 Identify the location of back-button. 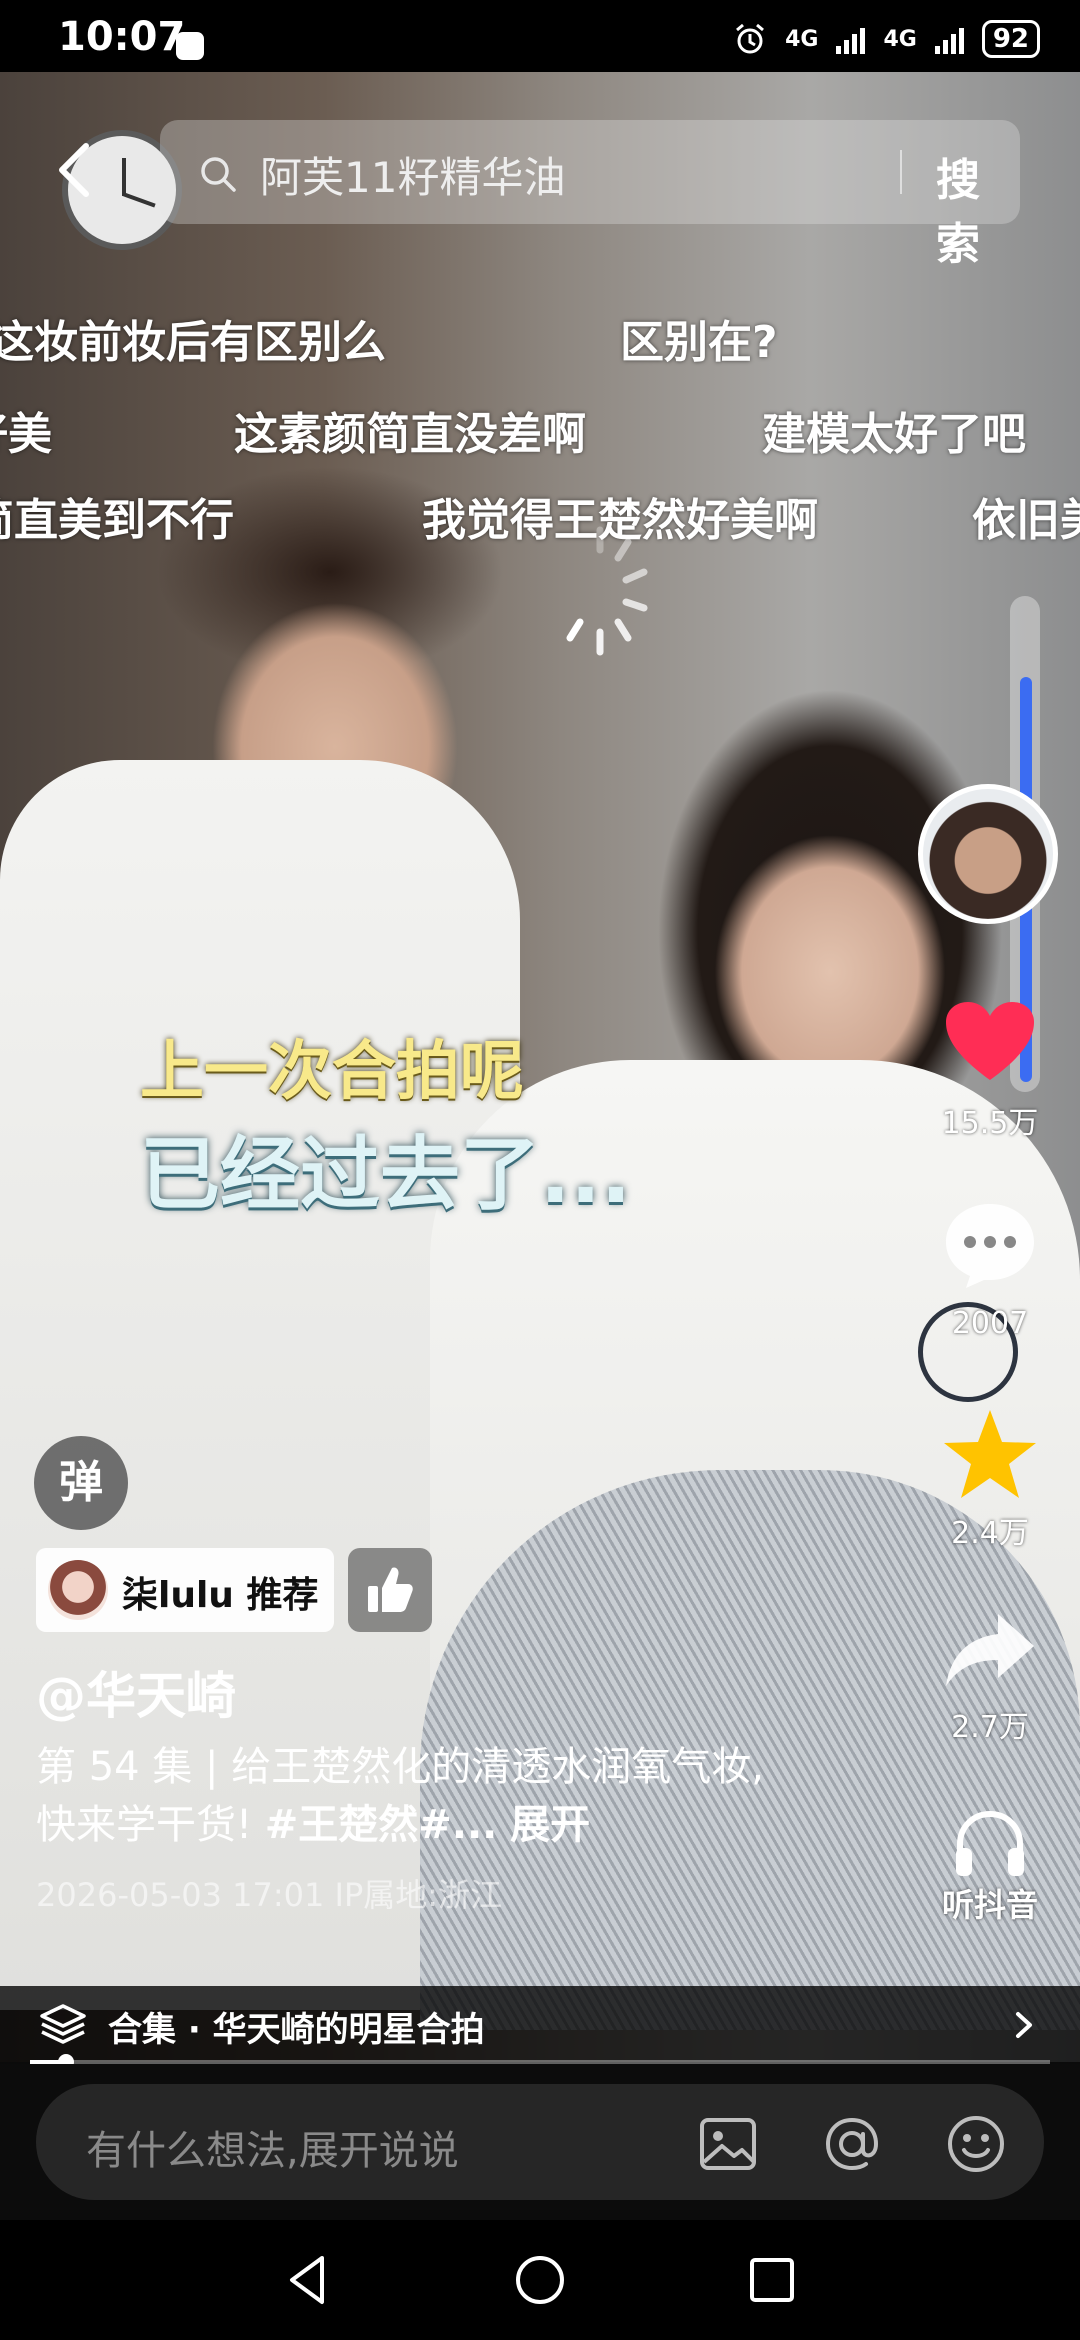
(75, 170).